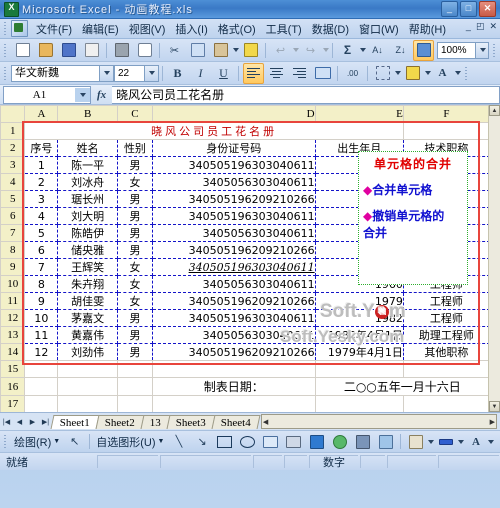 The image size is (500, 508). I want to click on minimize-button: _, so click(449, 9).